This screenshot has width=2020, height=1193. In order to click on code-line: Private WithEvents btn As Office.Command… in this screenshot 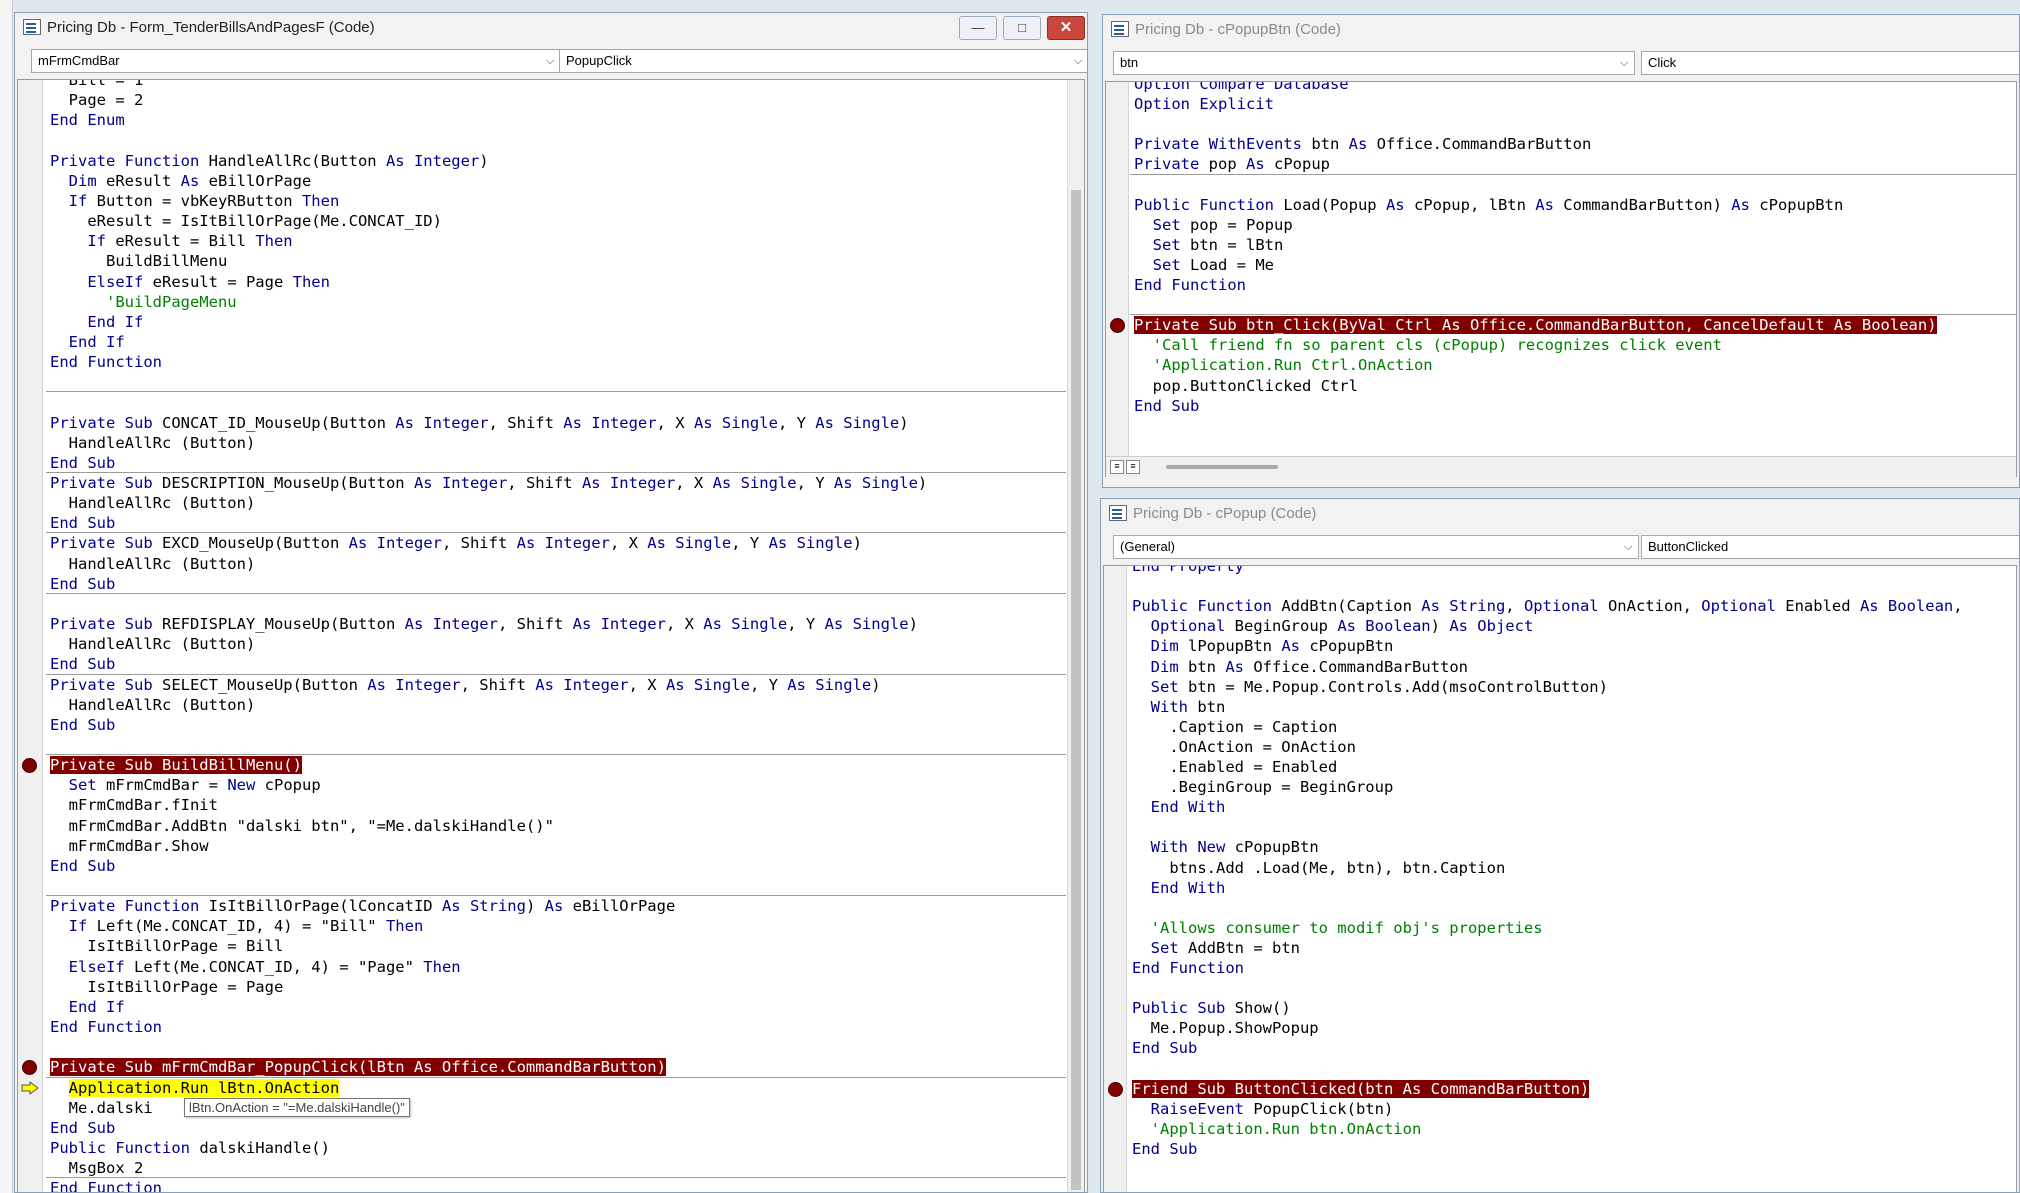, I will do `click(1362, 144)`.